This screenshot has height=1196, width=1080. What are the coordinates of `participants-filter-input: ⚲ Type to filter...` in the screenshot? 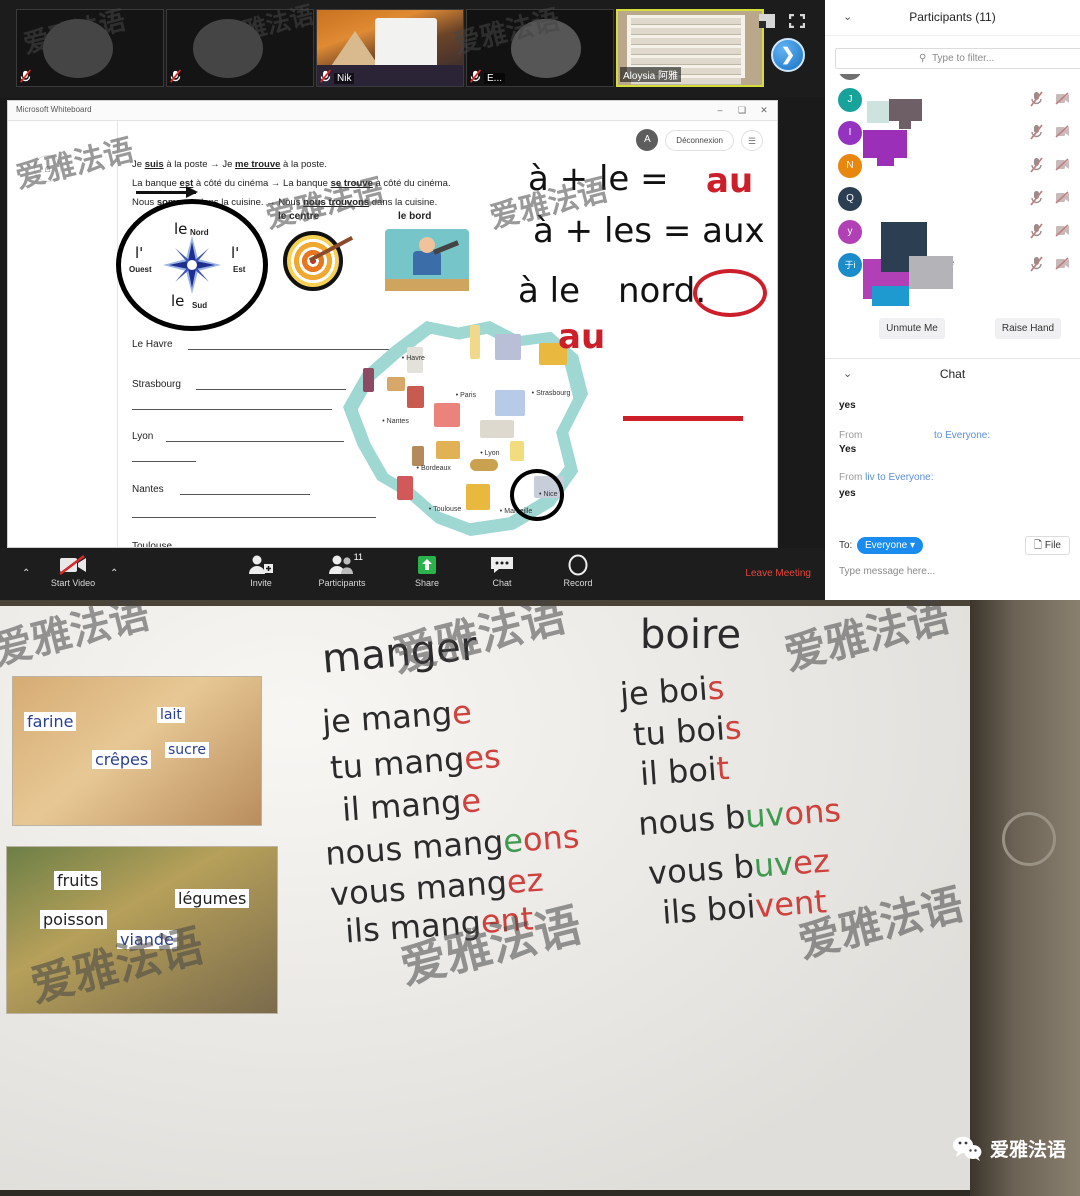 It's located at (957, 58).